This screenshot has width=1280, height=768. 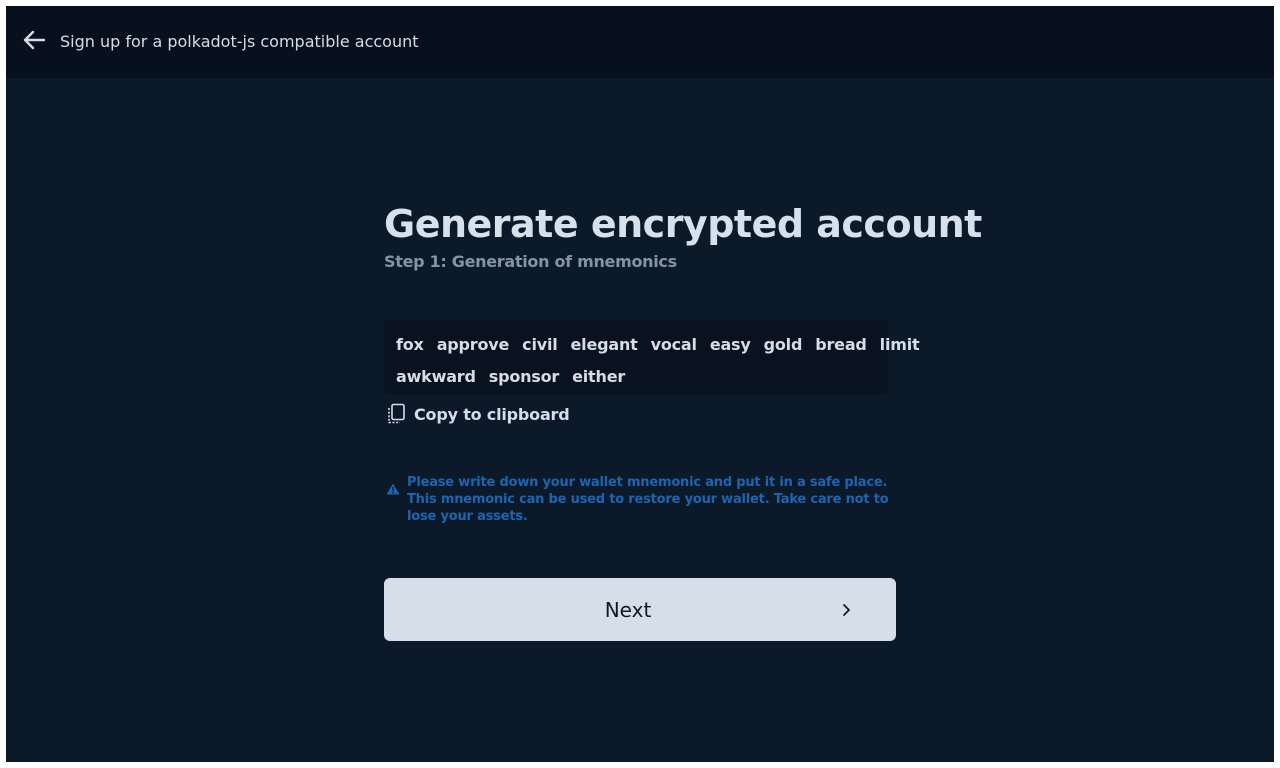 What do you see at coordinates (673, 344) in the screenshot?
I see `mnemonic-word: vocal` at bounding box center [673, 344].